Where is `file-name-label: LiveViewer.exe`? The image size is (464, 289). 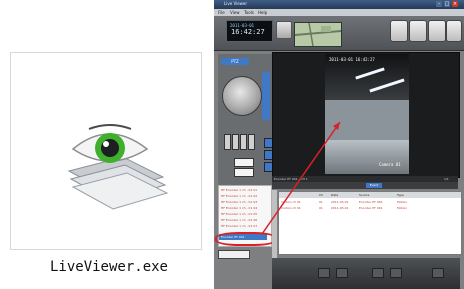
file-name-label: LiveViewer.exe is located at coordinates (108, 267).